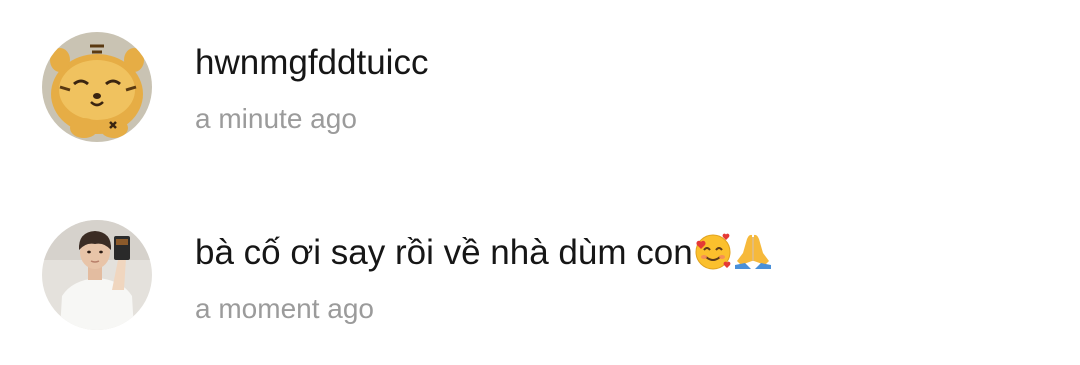  I want to click on smiling-face-with-hearts-emoji-icon, so click(713, 251).